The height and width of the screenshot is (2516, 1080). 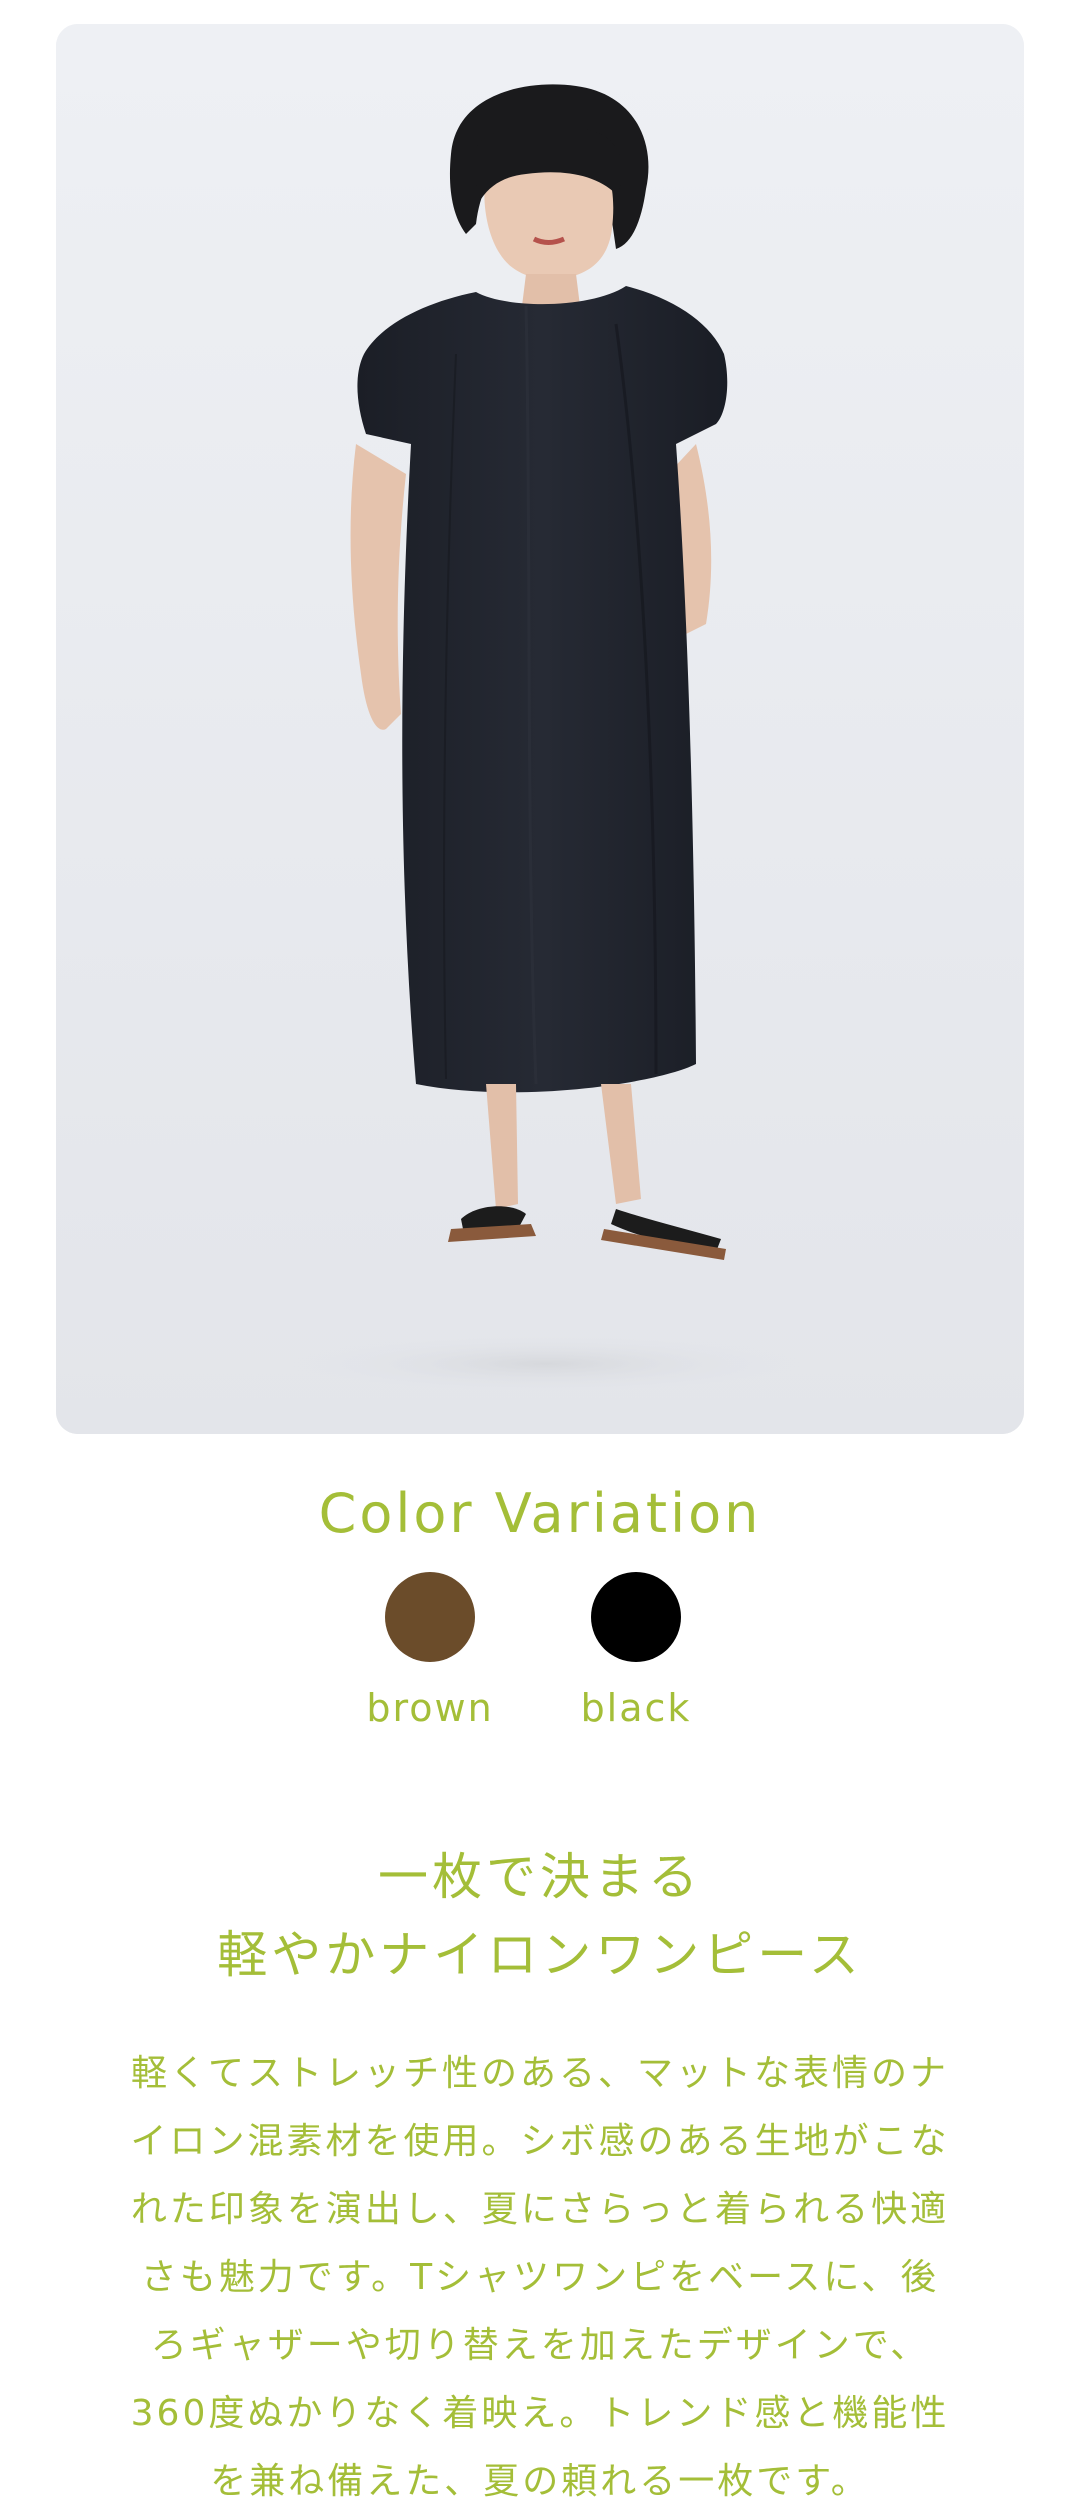 I want to click on headline-line-1: 一枚で決まる, so click(x=540, y=1877).